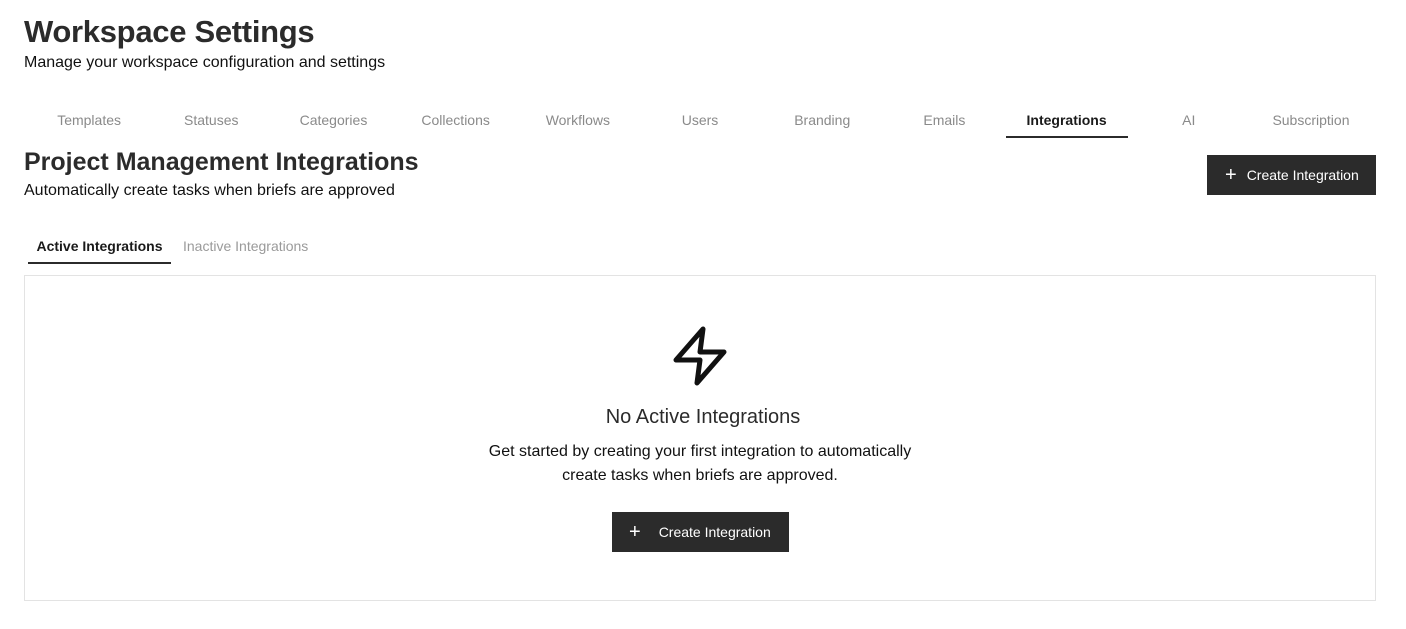 Image resolution: width=1406 pixels, height=629 pixels. Describe the element at coordinates (700, 356) in the screenshot. I see `lightning-bolt-icon` at that location.